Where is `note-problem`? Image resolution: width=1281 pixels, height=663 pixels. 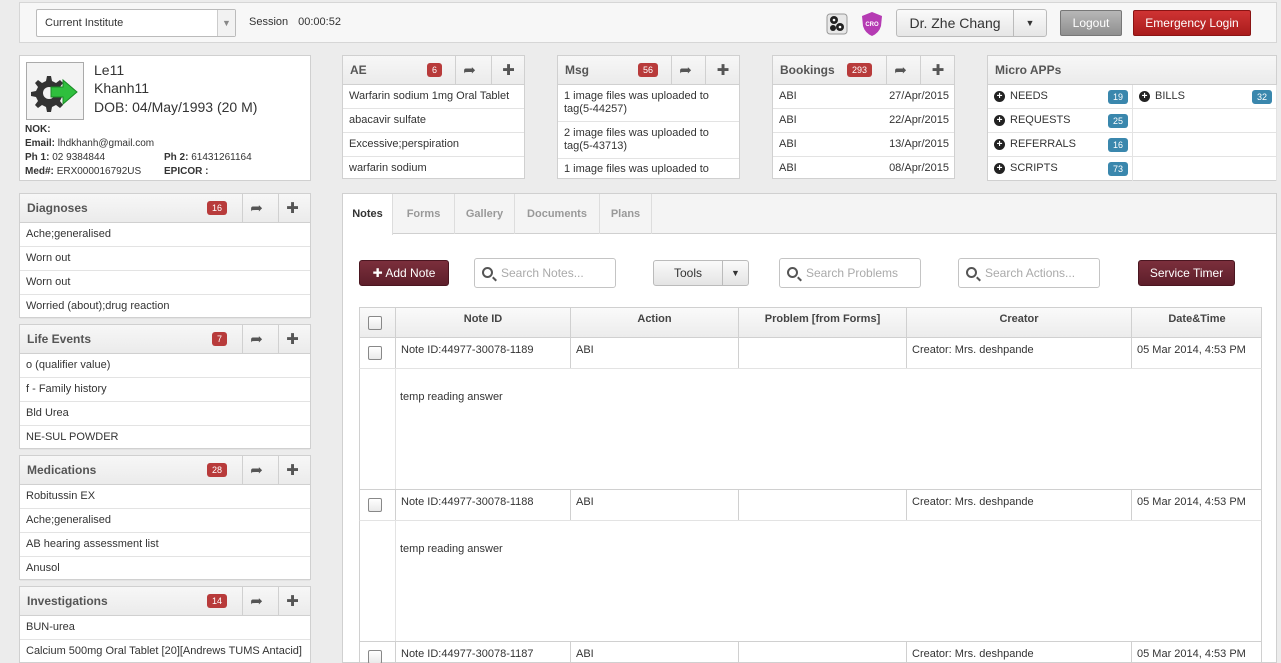 note-problem is located at coordinates (823, 353).